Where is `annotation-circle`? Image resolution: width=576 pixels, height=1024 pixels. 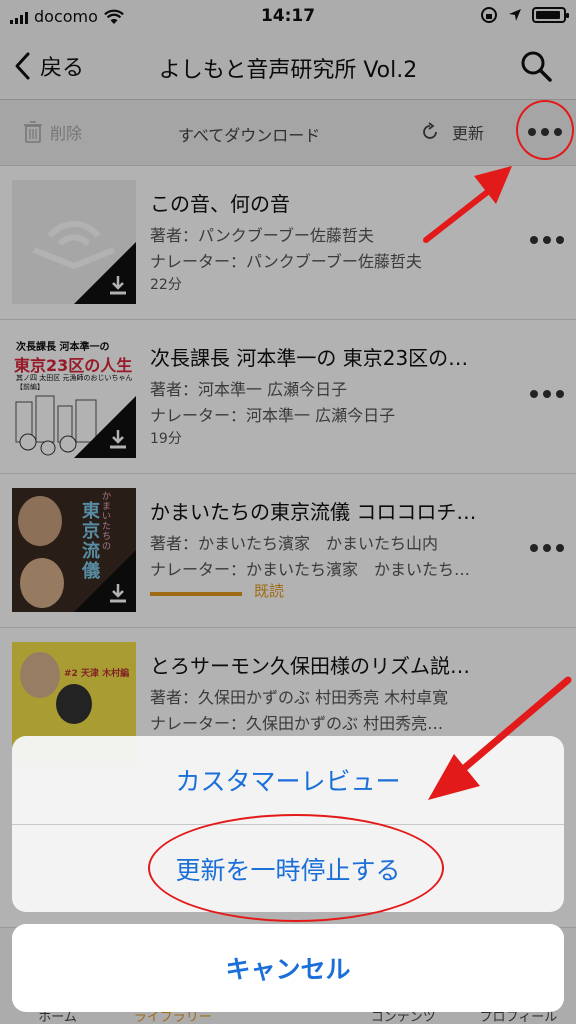 annotation-circle is located at coordinates (545, 130).